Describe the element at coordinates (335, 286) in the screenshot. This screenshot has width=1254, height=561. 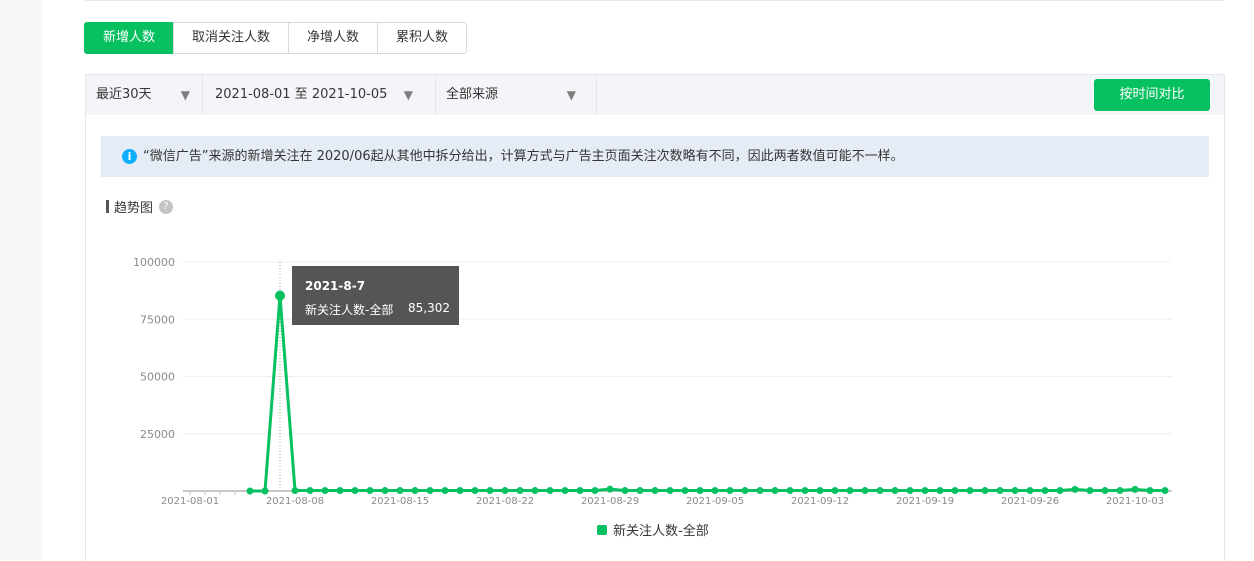
I see `tooltip-date: 2021-8-7` at that location.